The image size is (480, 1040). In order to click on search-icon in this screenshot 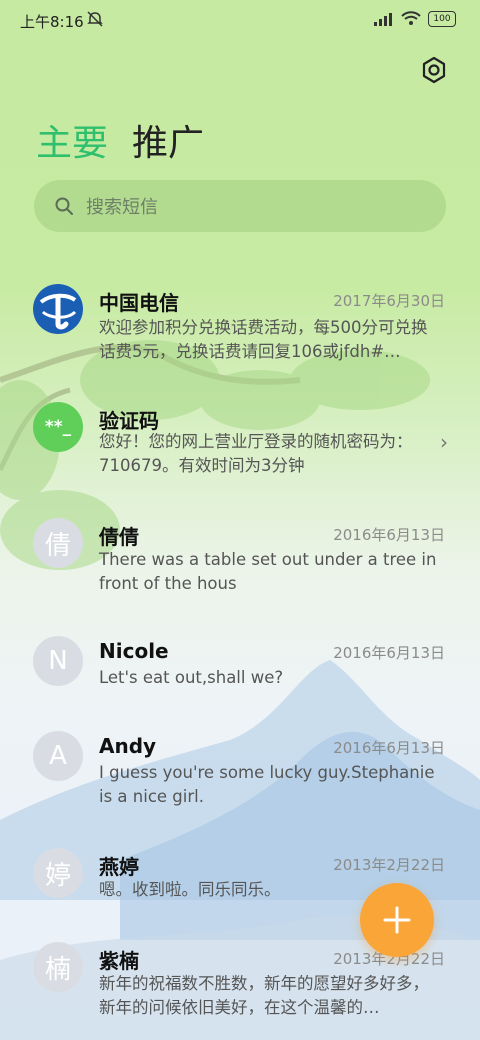, I will do `click(64, 206)`.